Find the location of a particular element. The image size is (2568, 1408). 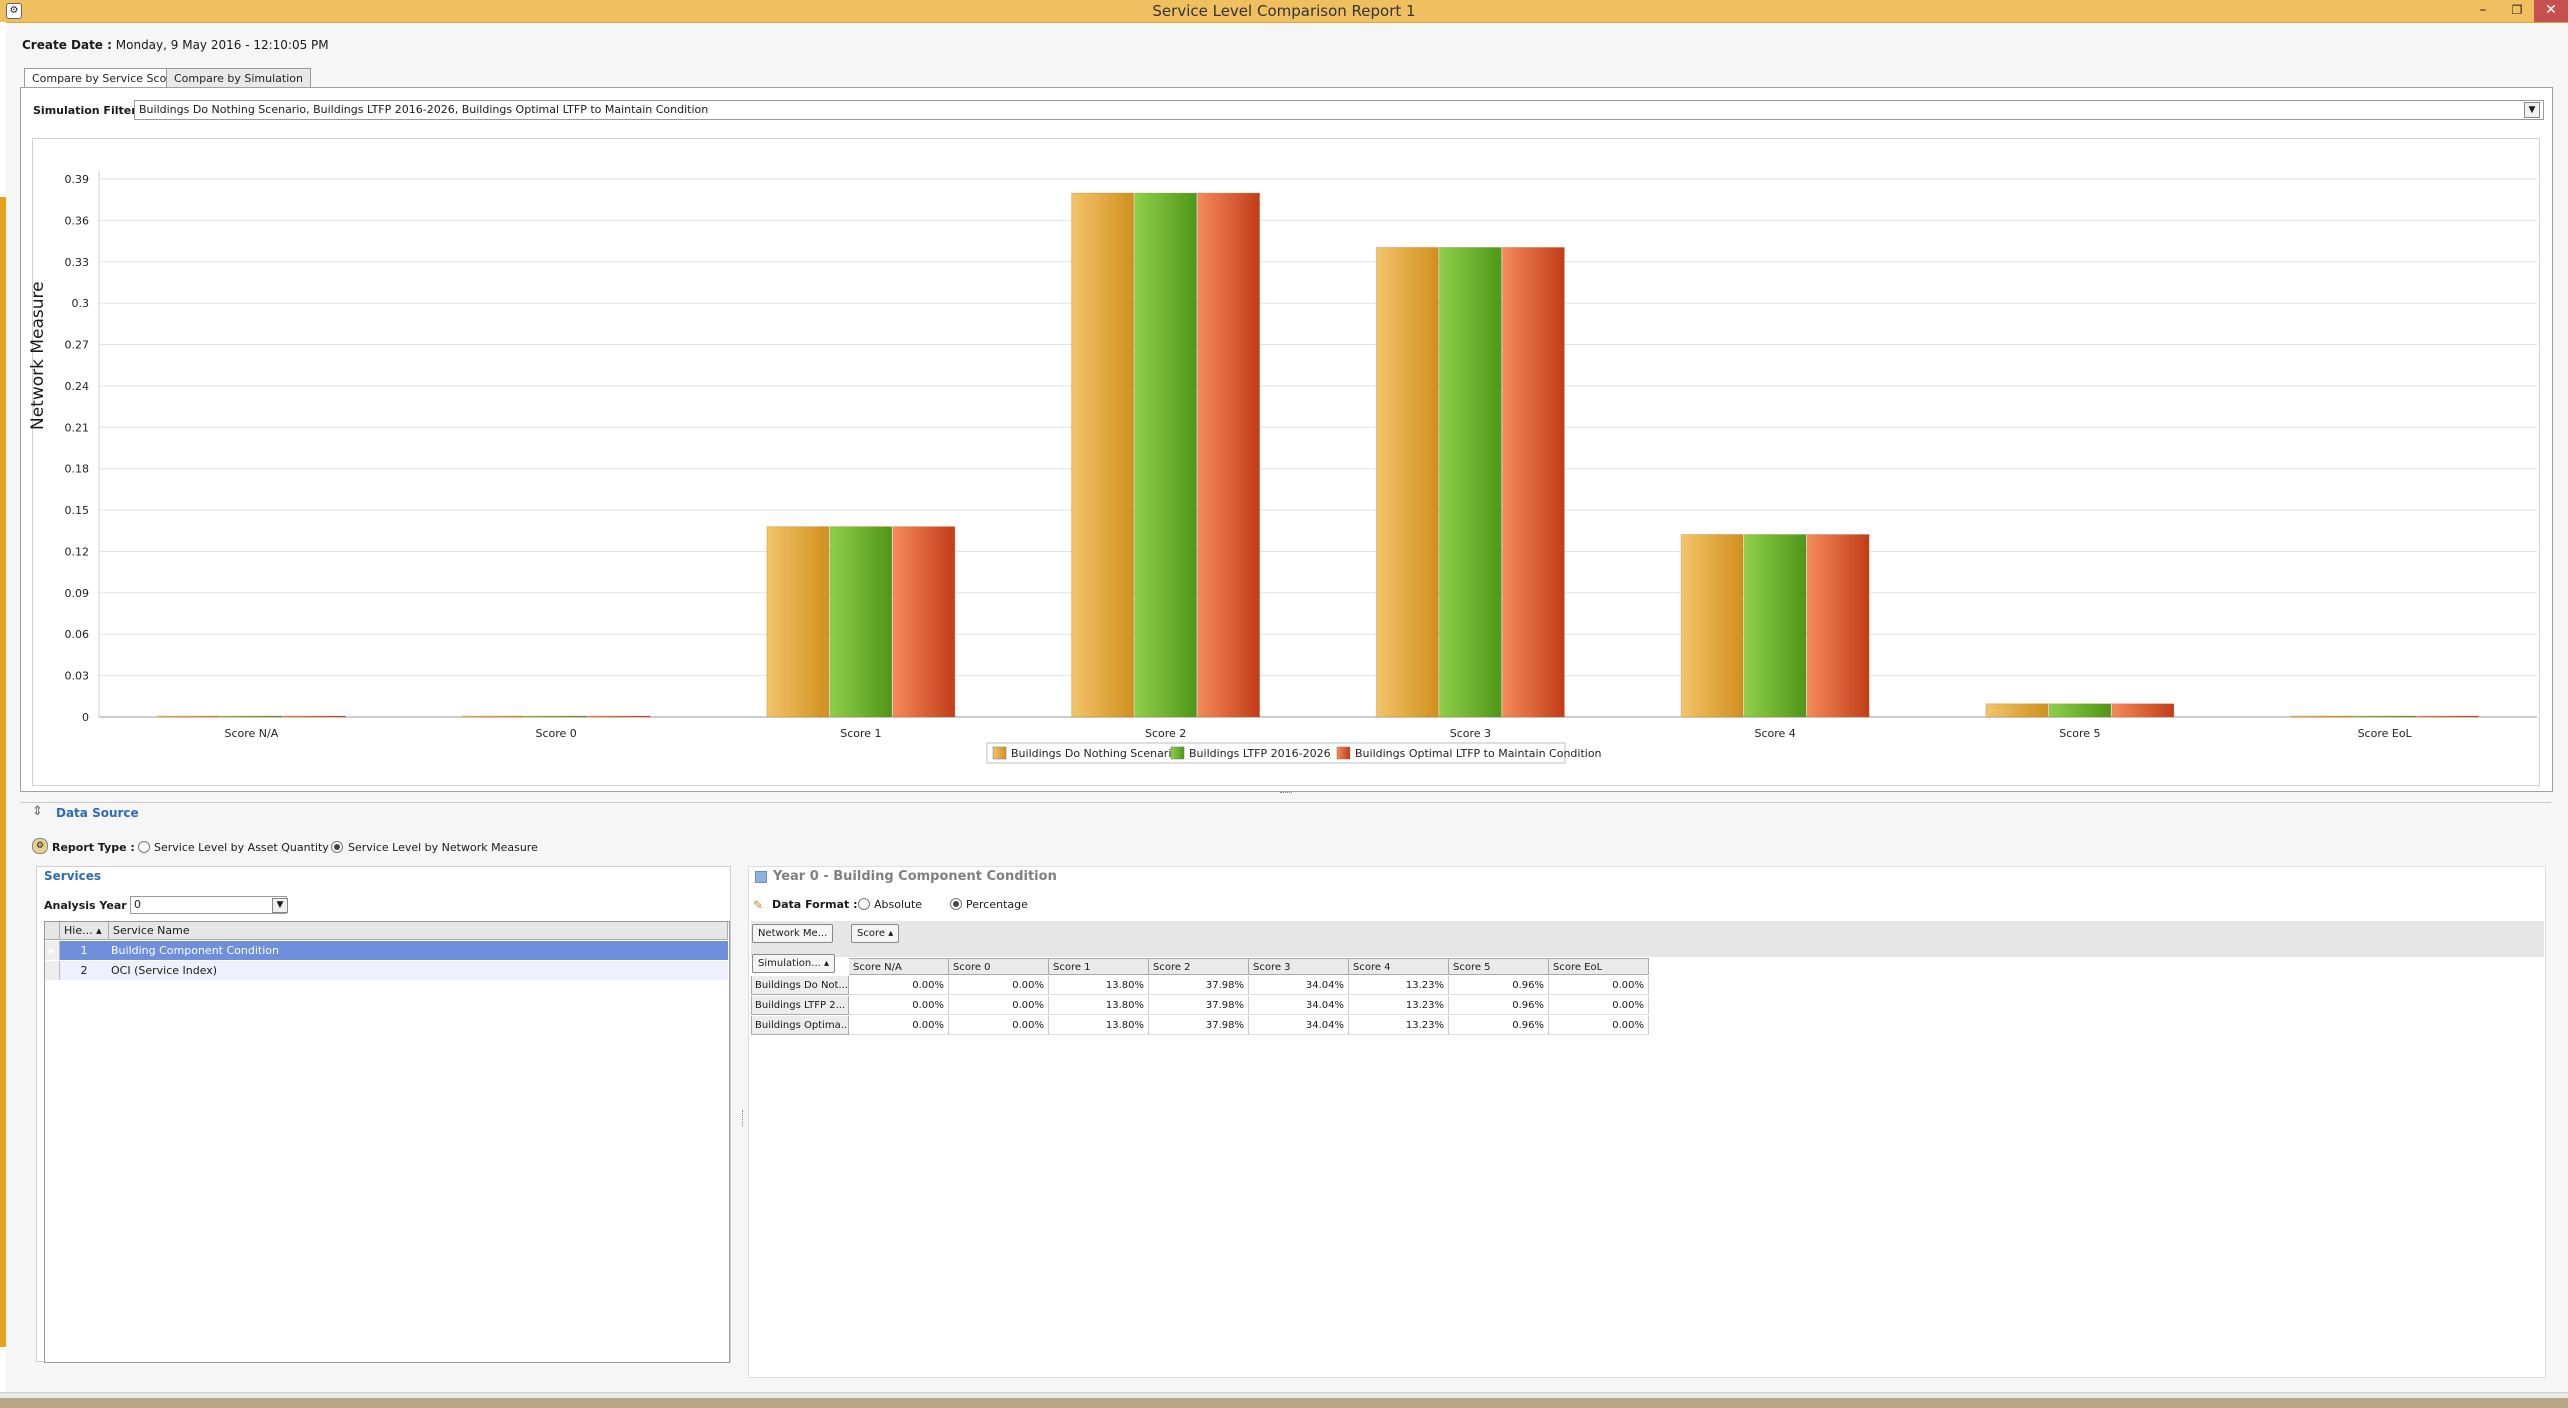

column-header: Score N/A is located at coordinates (899, 966).